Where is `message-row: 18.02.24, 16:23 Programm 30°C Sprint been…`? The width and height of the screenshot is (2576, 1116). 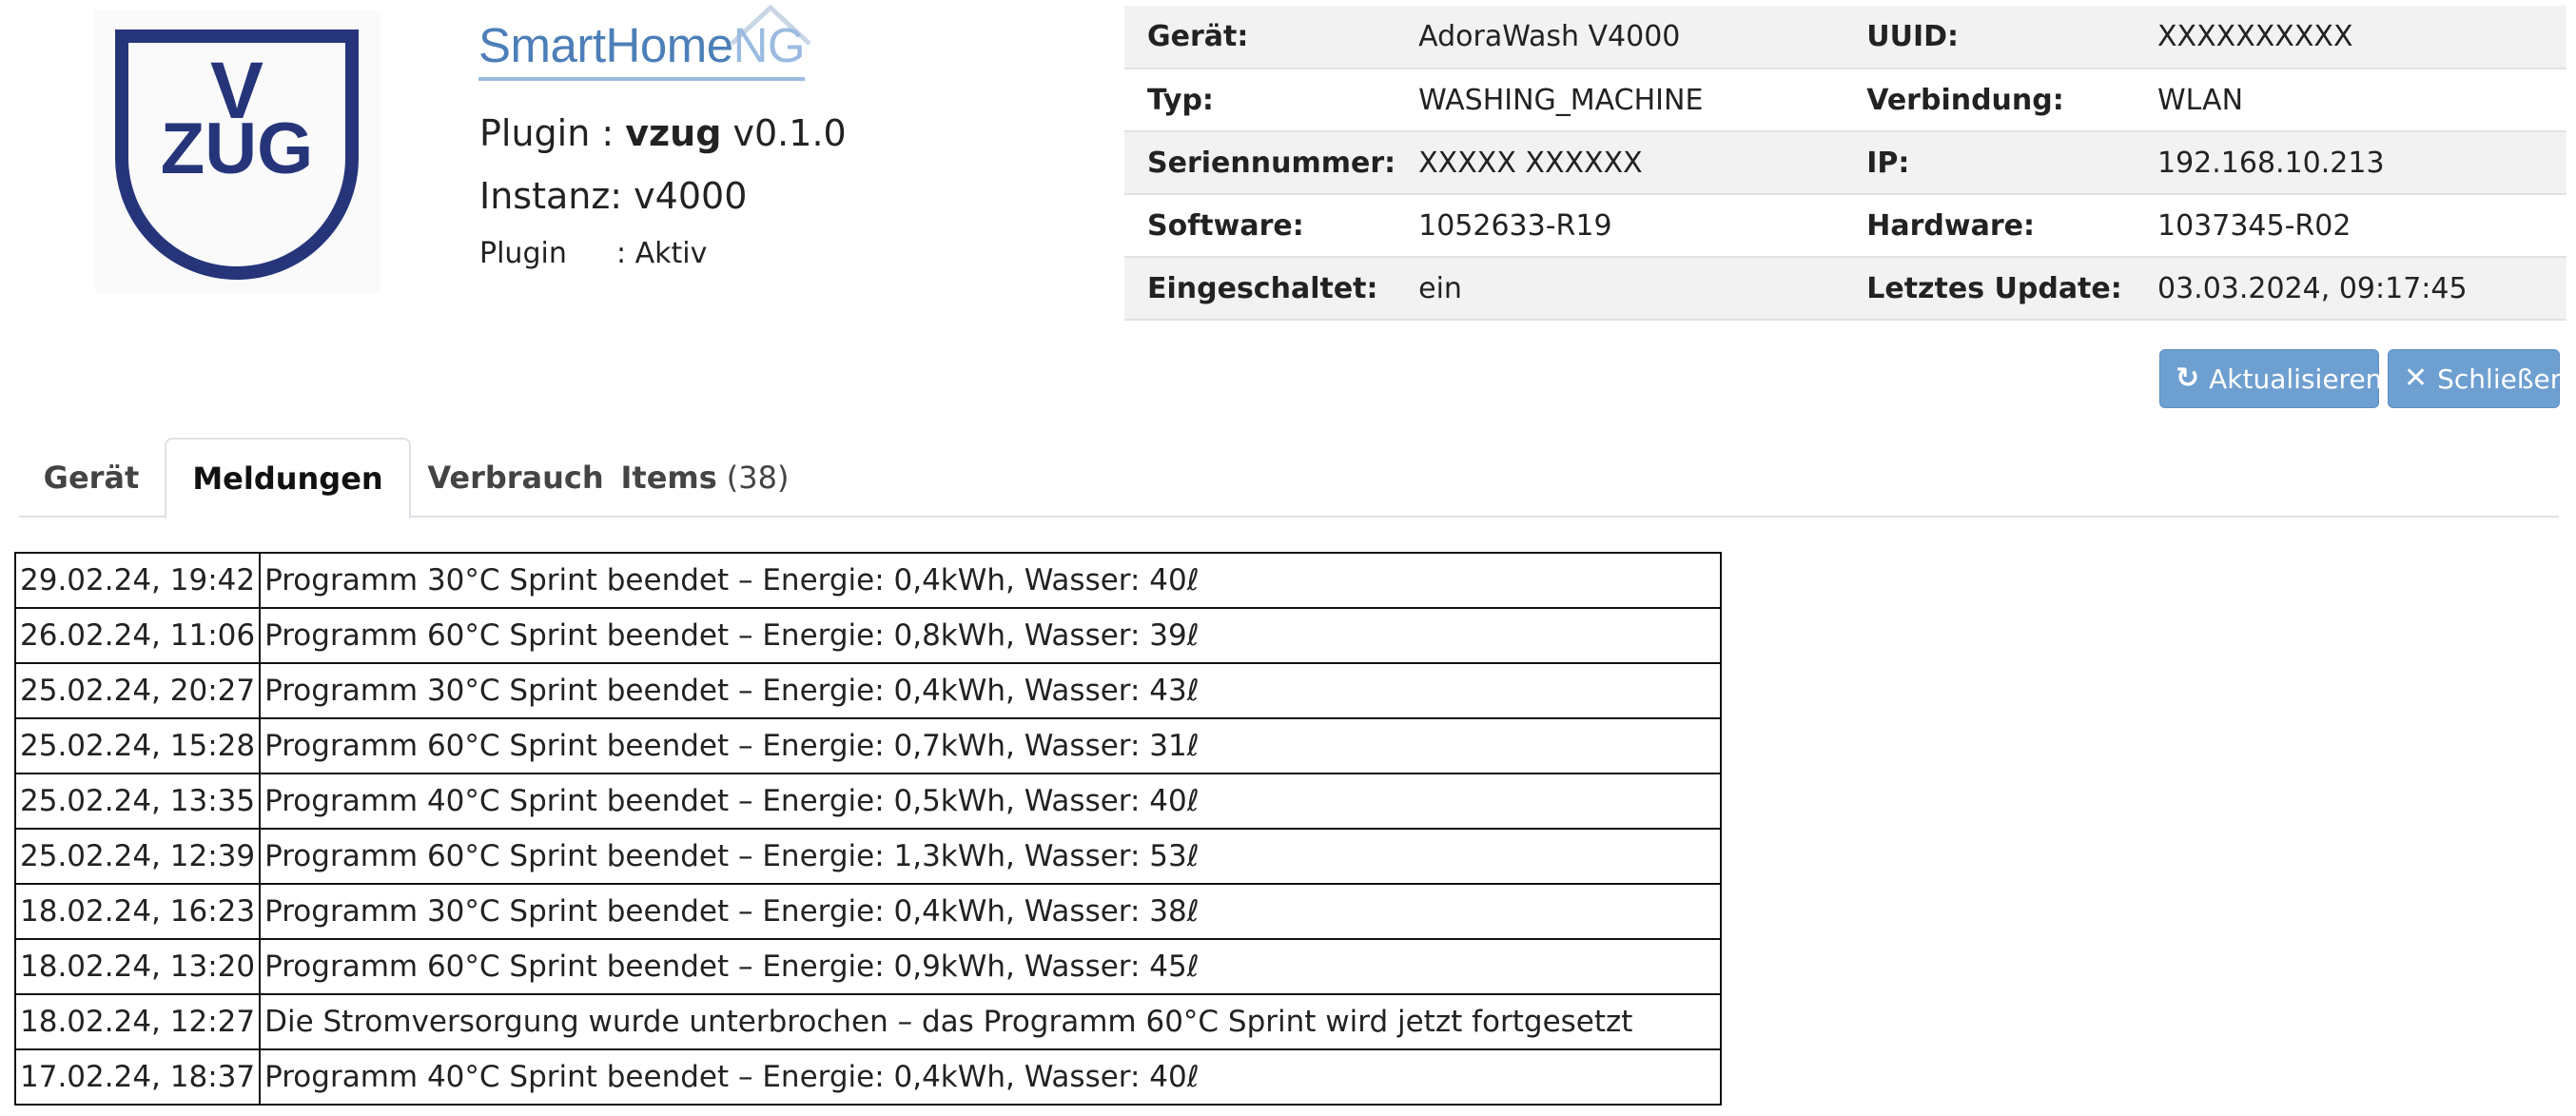
message-row: 18.02.24, 16:23 Programm 30°C Sprint been… is located at coordinates (868, 911).